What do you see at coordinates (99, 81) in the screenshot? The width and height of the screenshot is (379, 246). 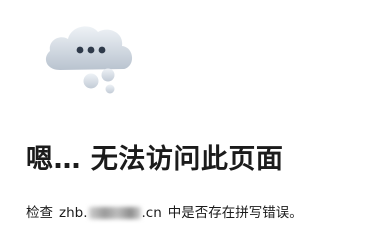 I see `thought-bubbles` at bounding box center [99, 81].